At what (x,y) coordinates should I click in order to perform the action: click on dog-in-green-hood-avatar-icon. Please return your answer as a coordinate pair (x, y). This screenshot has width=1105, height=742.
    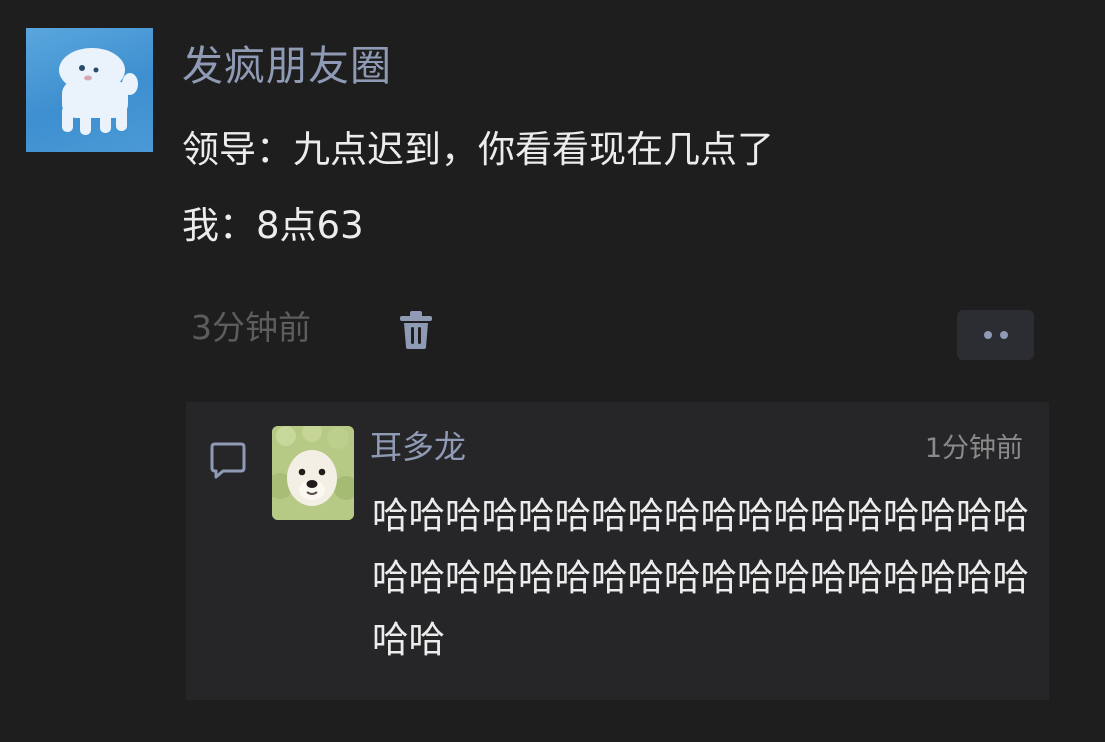
    Looking at the image, I should click on (313, 473).